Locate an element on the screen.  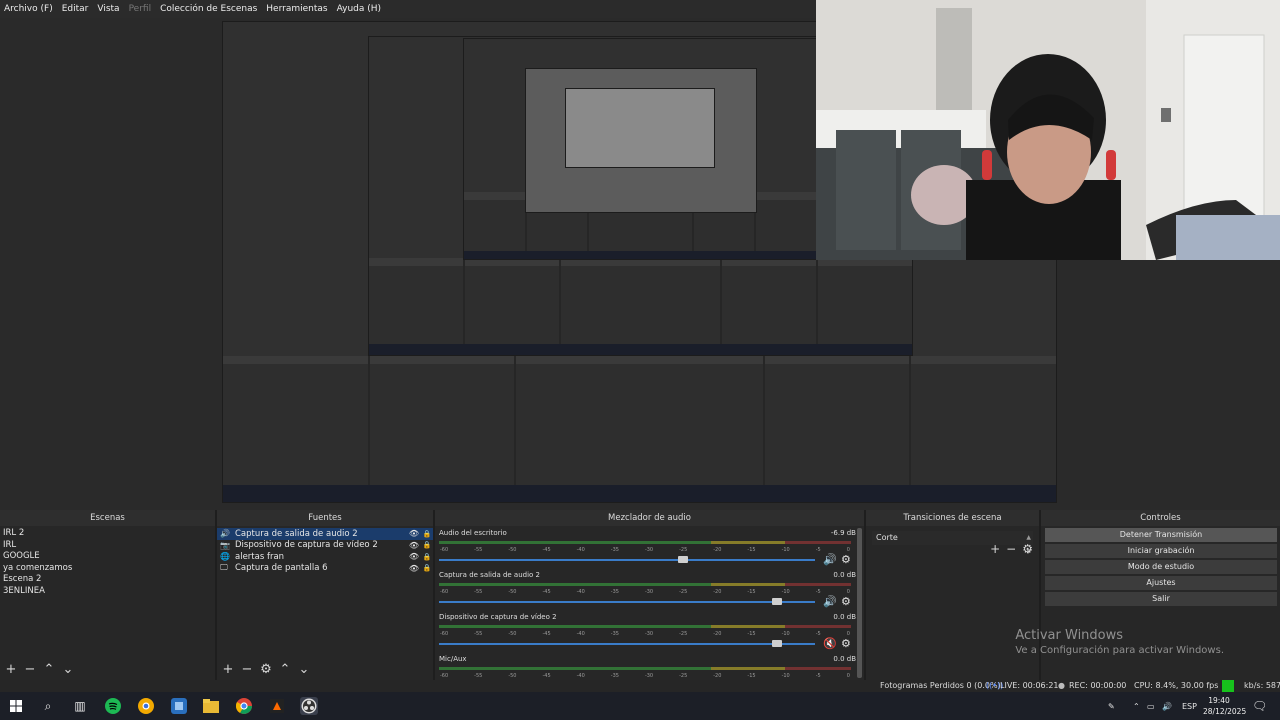
transition-properties-icon: ⚙ is located at coordinates (1027, 549).